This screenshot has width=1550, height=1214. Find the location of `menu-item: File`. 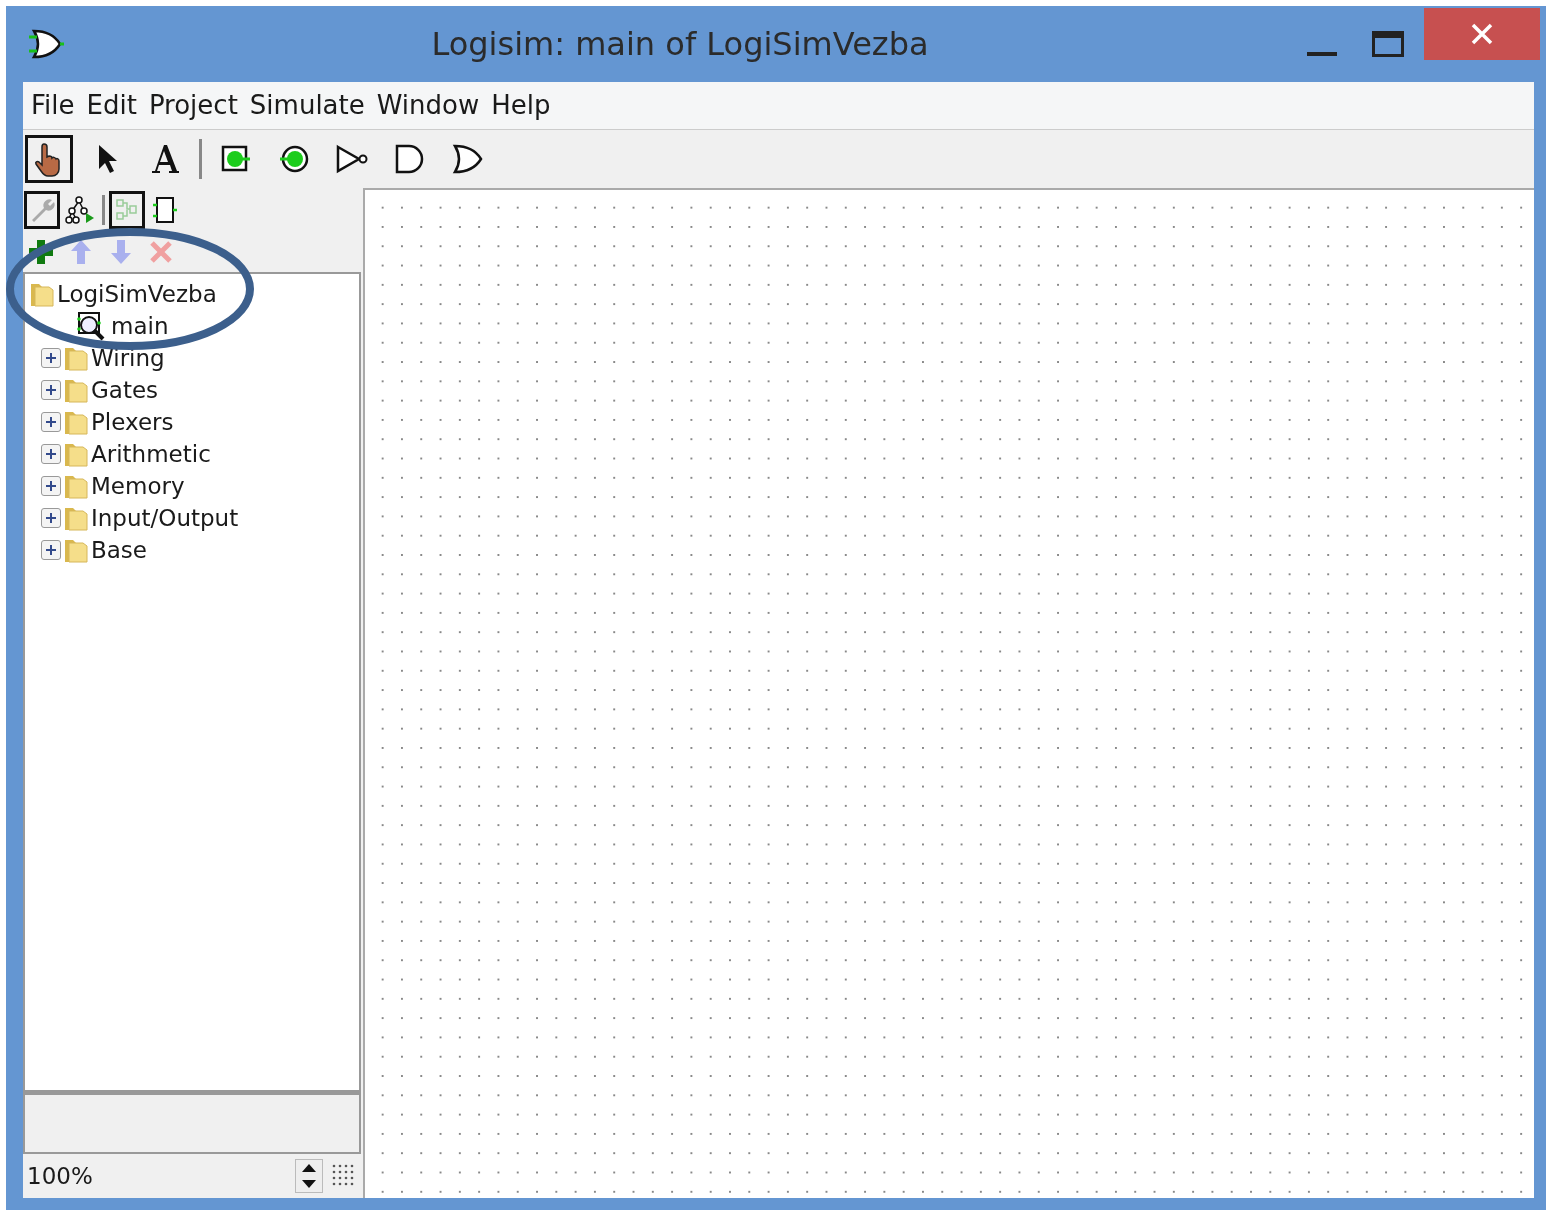

menu-item: File is located at coordinates (55, 105).